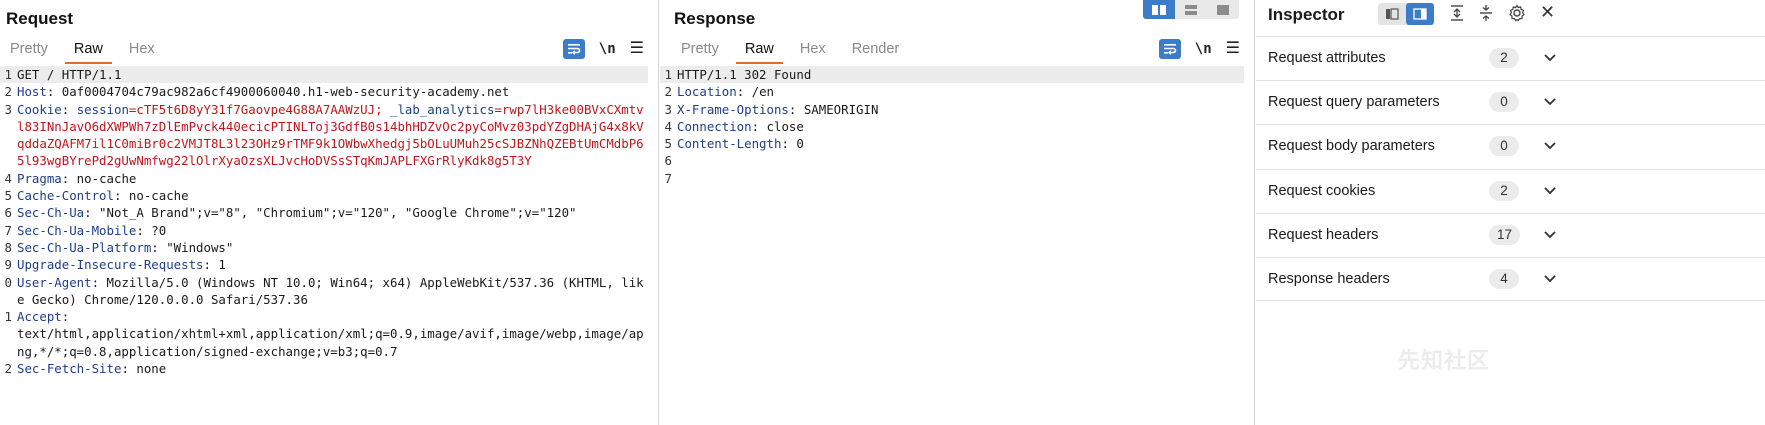  I want to click on response-tabs: Pretty Raw Hex Render, so click(790, 51).